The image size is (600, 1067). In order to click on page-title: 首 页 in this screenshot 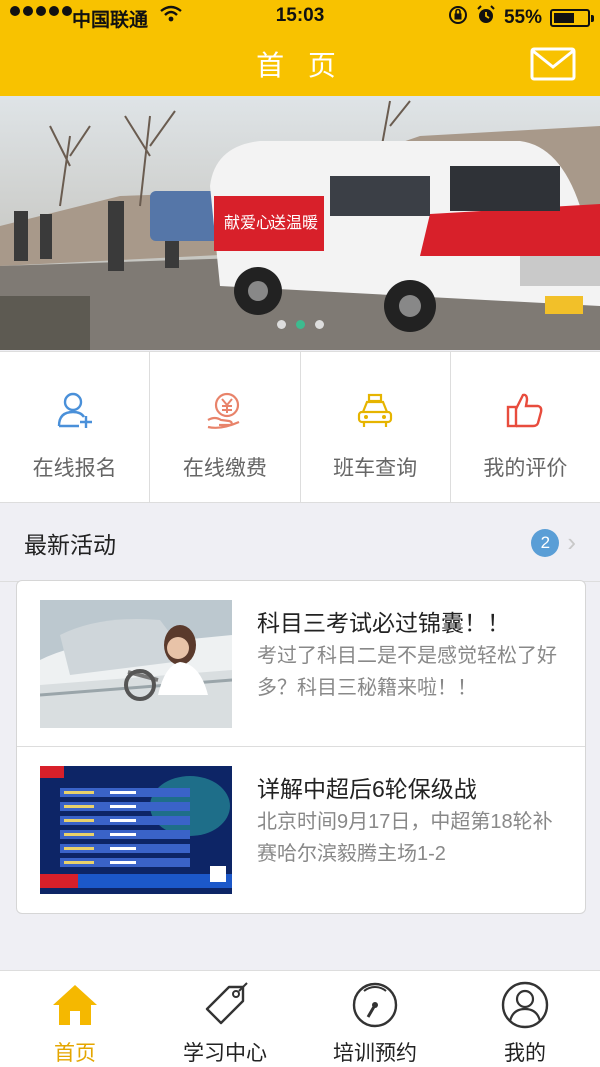, I will do `click(300, 65)`.